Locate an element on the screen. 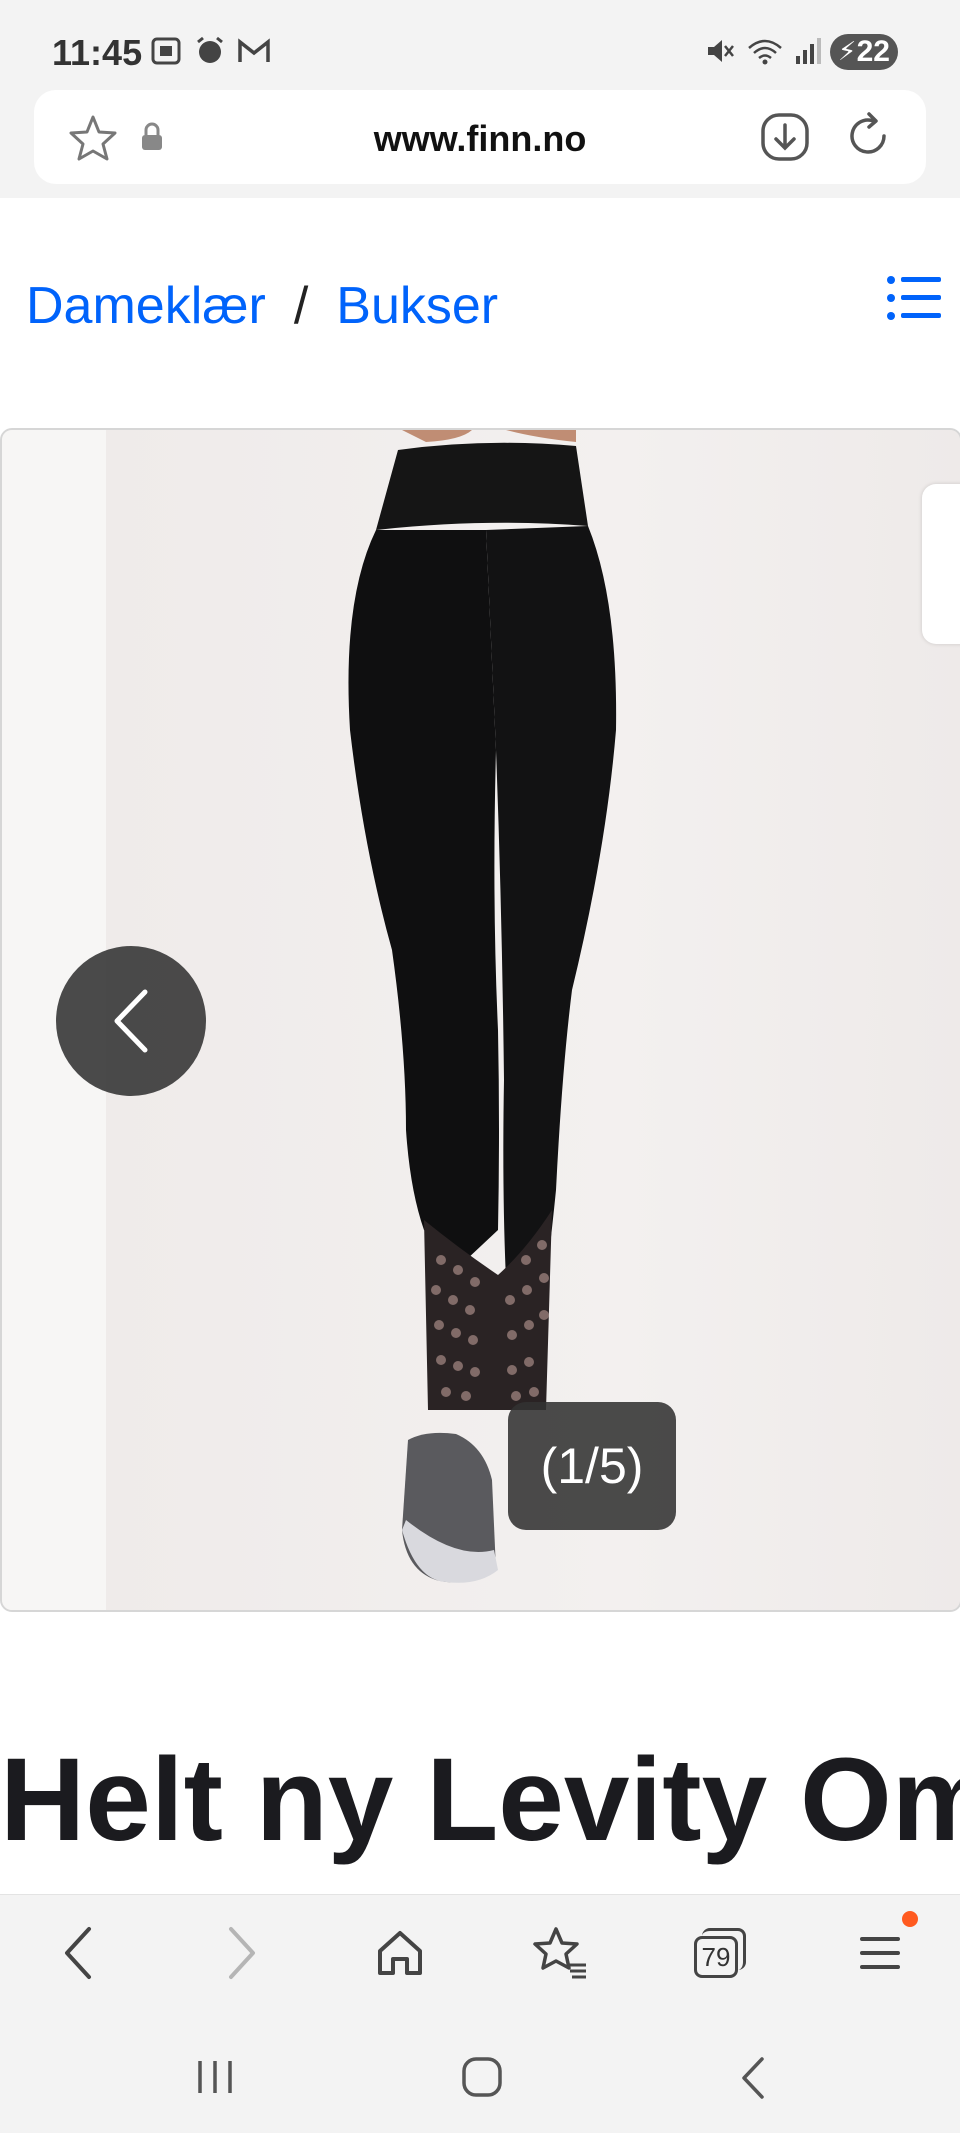  tabs-icon: 79 is located at coordinates (720, 1953).